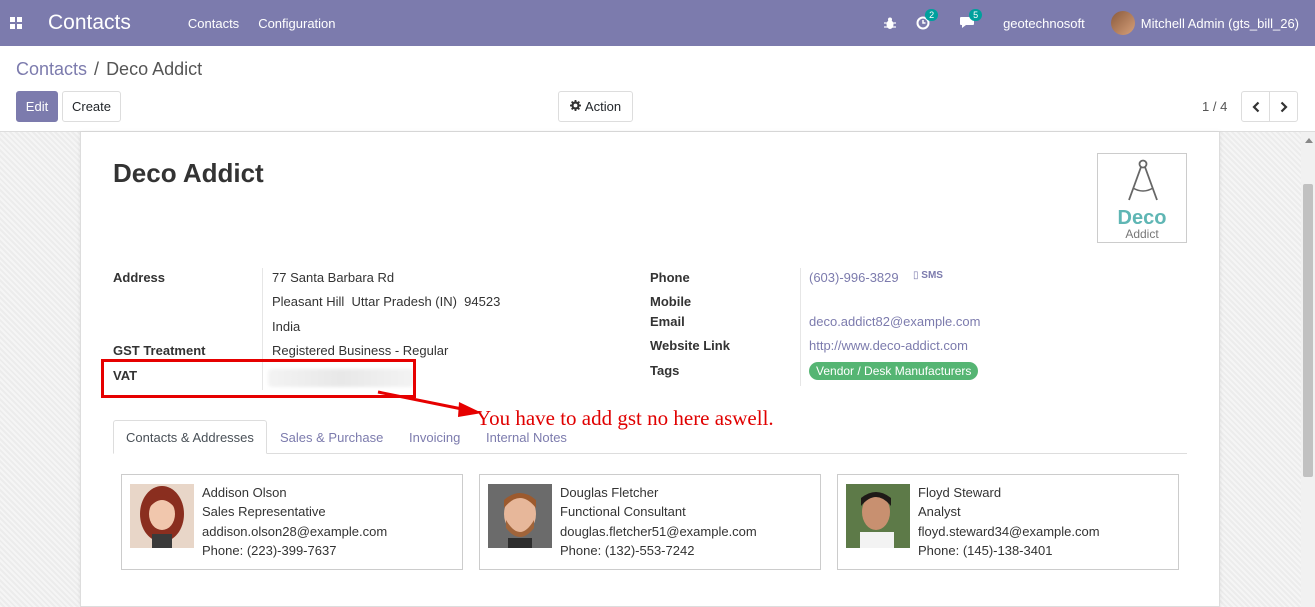  I want to click on scroll-thumb, so click(1308, 330).